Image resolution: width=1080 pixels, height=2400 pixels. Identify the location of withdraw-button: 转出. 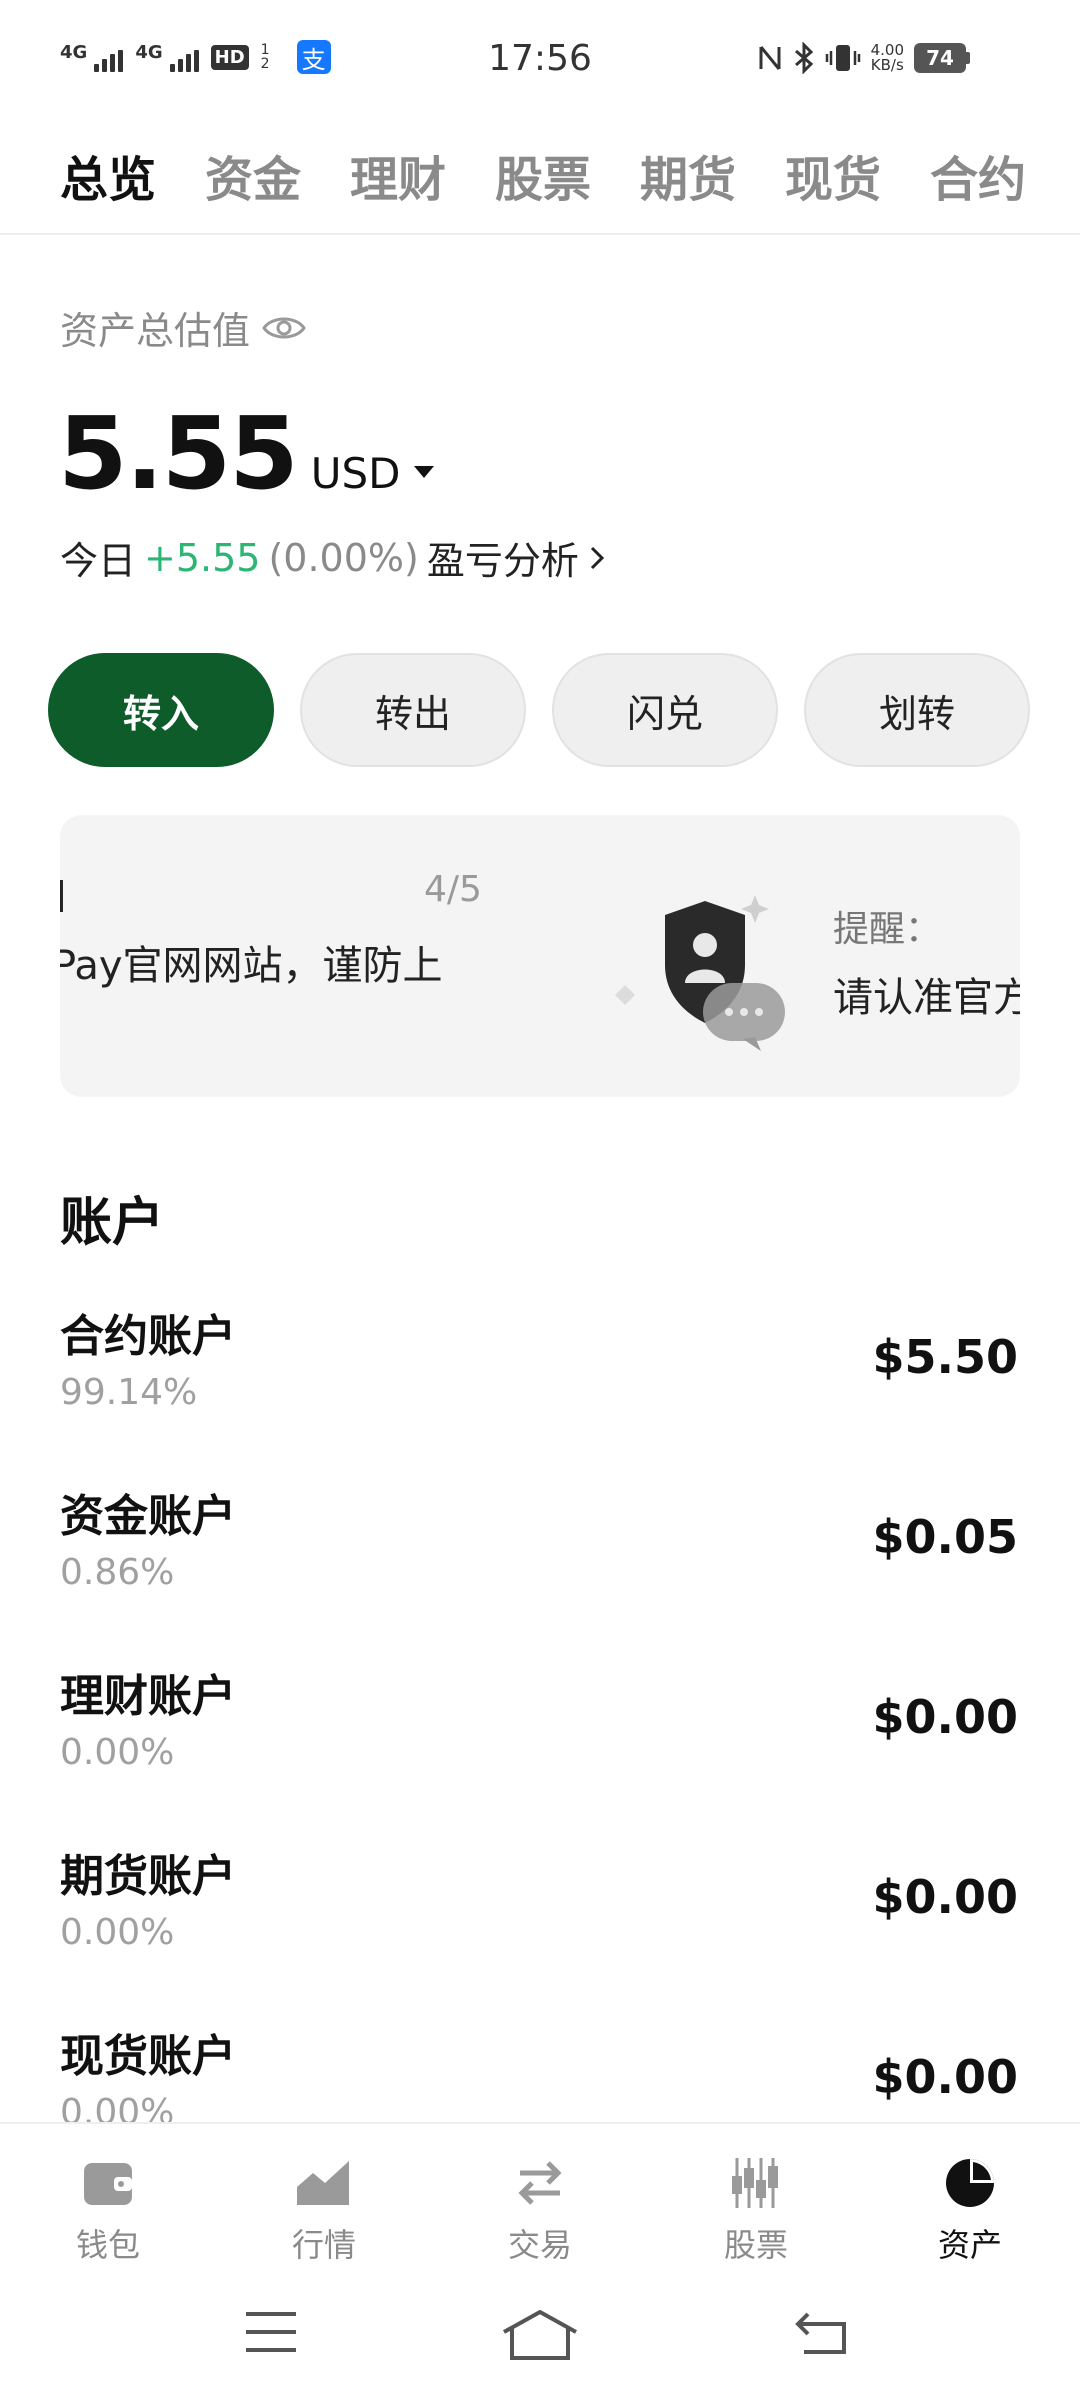
(413, 710).